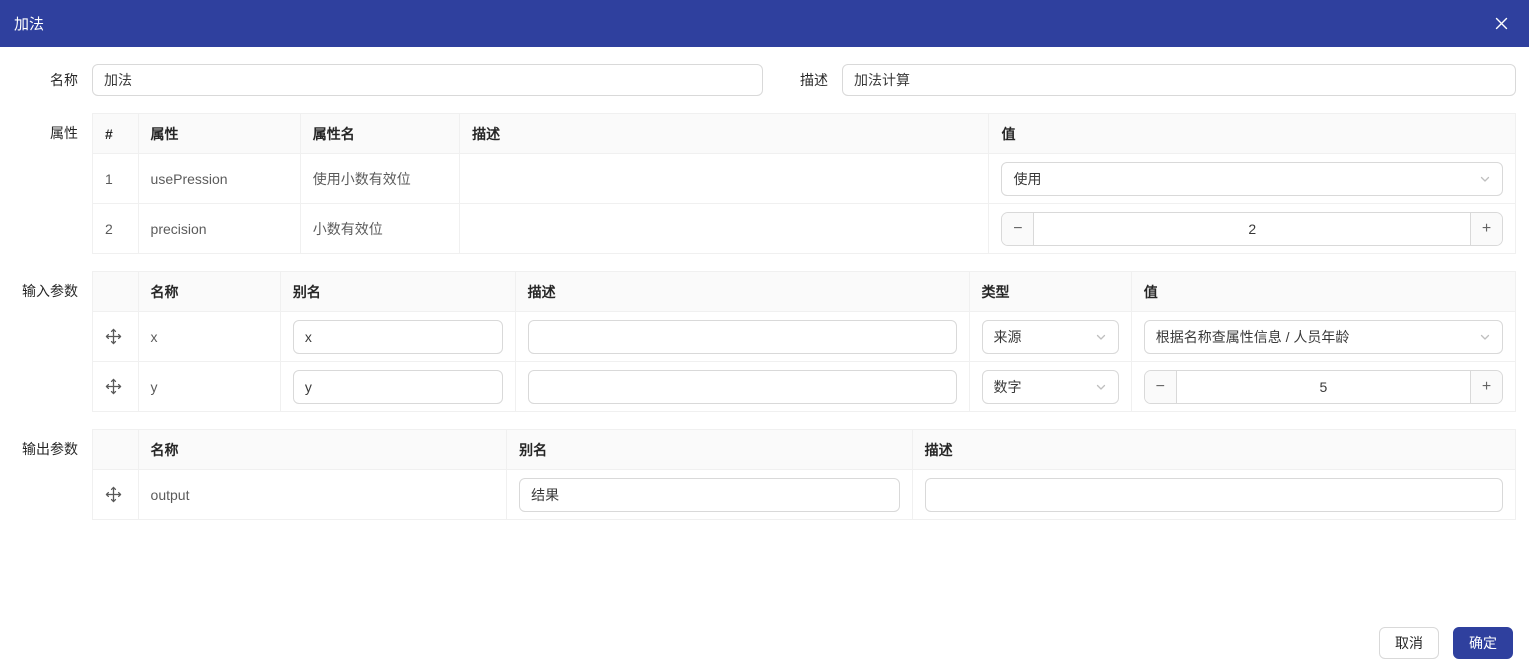 Image resolution: width=1529 pixels, height=671 pixels. I want to click on name-input, so click(427, 80).